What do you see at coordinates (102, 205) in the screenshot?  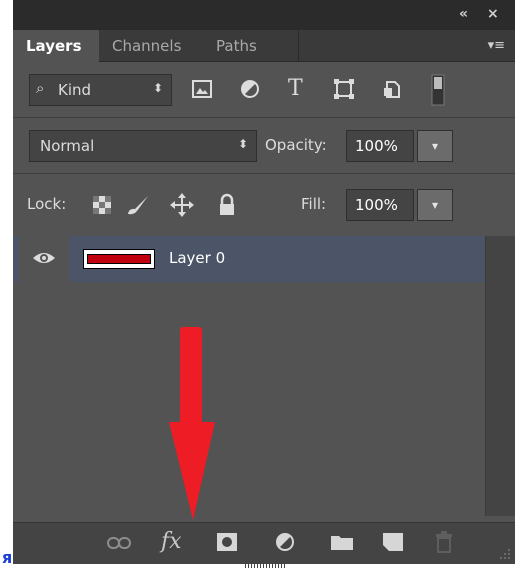 I see `lock-transparency-icon` at bounding box center [102, 205].